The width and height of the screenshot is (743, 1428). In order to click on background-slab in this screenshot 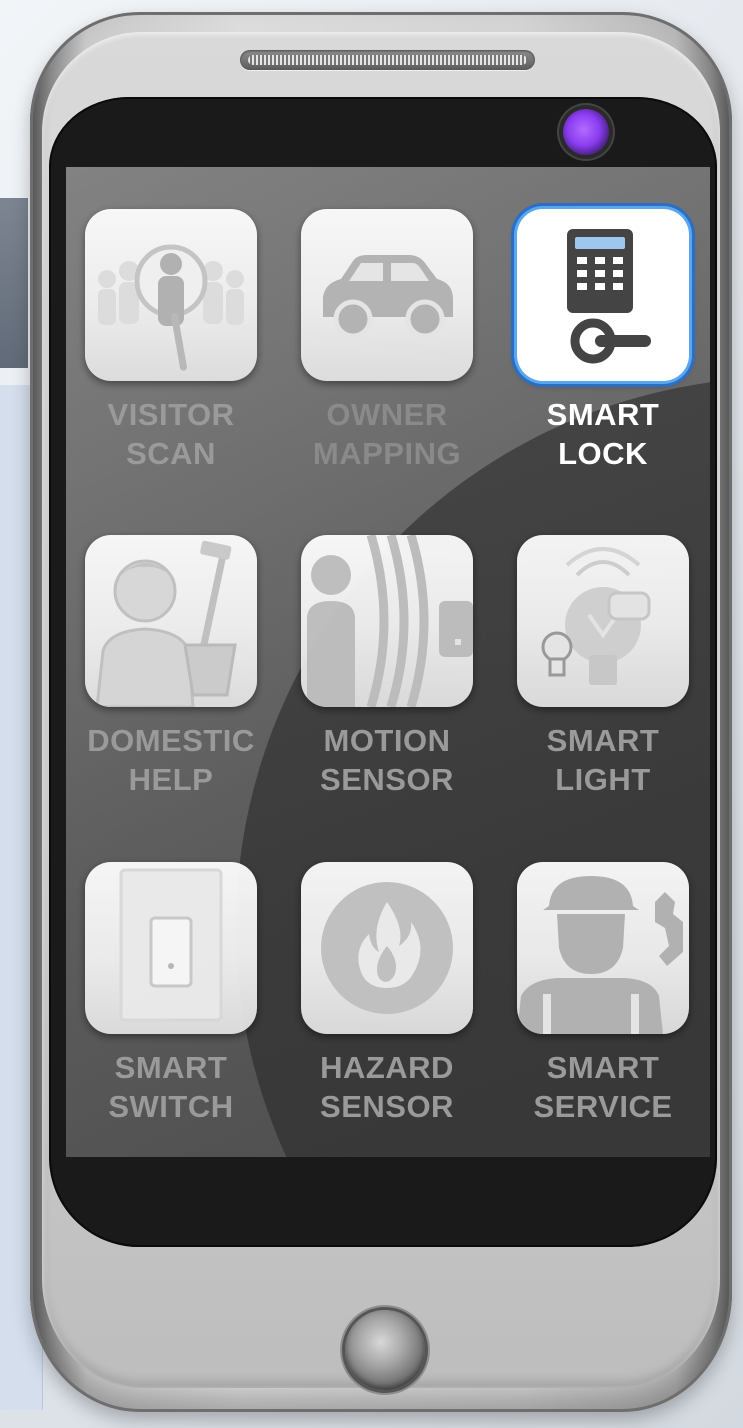, I will do `click(14, 283)`.